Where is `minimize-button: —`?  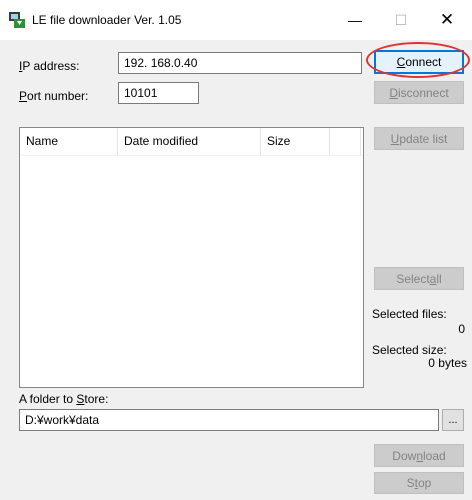
minimize-button: — is located at coordinates (355, 20).